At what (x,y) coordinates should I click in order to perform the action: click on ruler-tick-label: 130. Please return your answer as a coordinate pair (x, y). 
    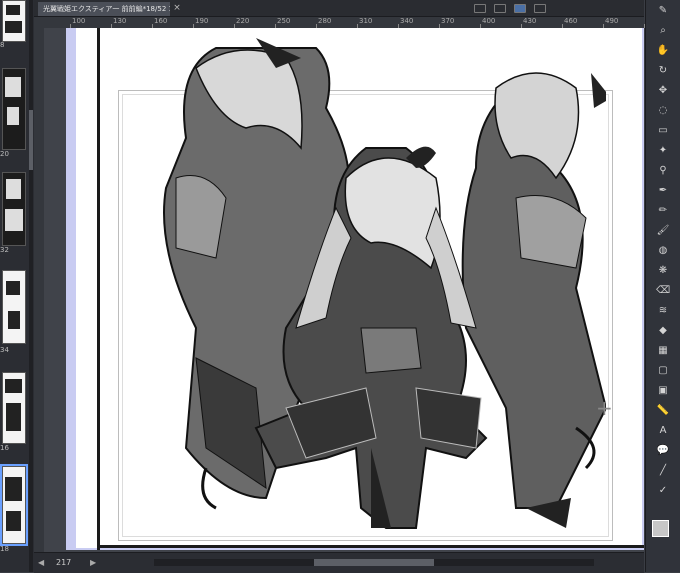
    Looking at the image, I should click on (120, 21).